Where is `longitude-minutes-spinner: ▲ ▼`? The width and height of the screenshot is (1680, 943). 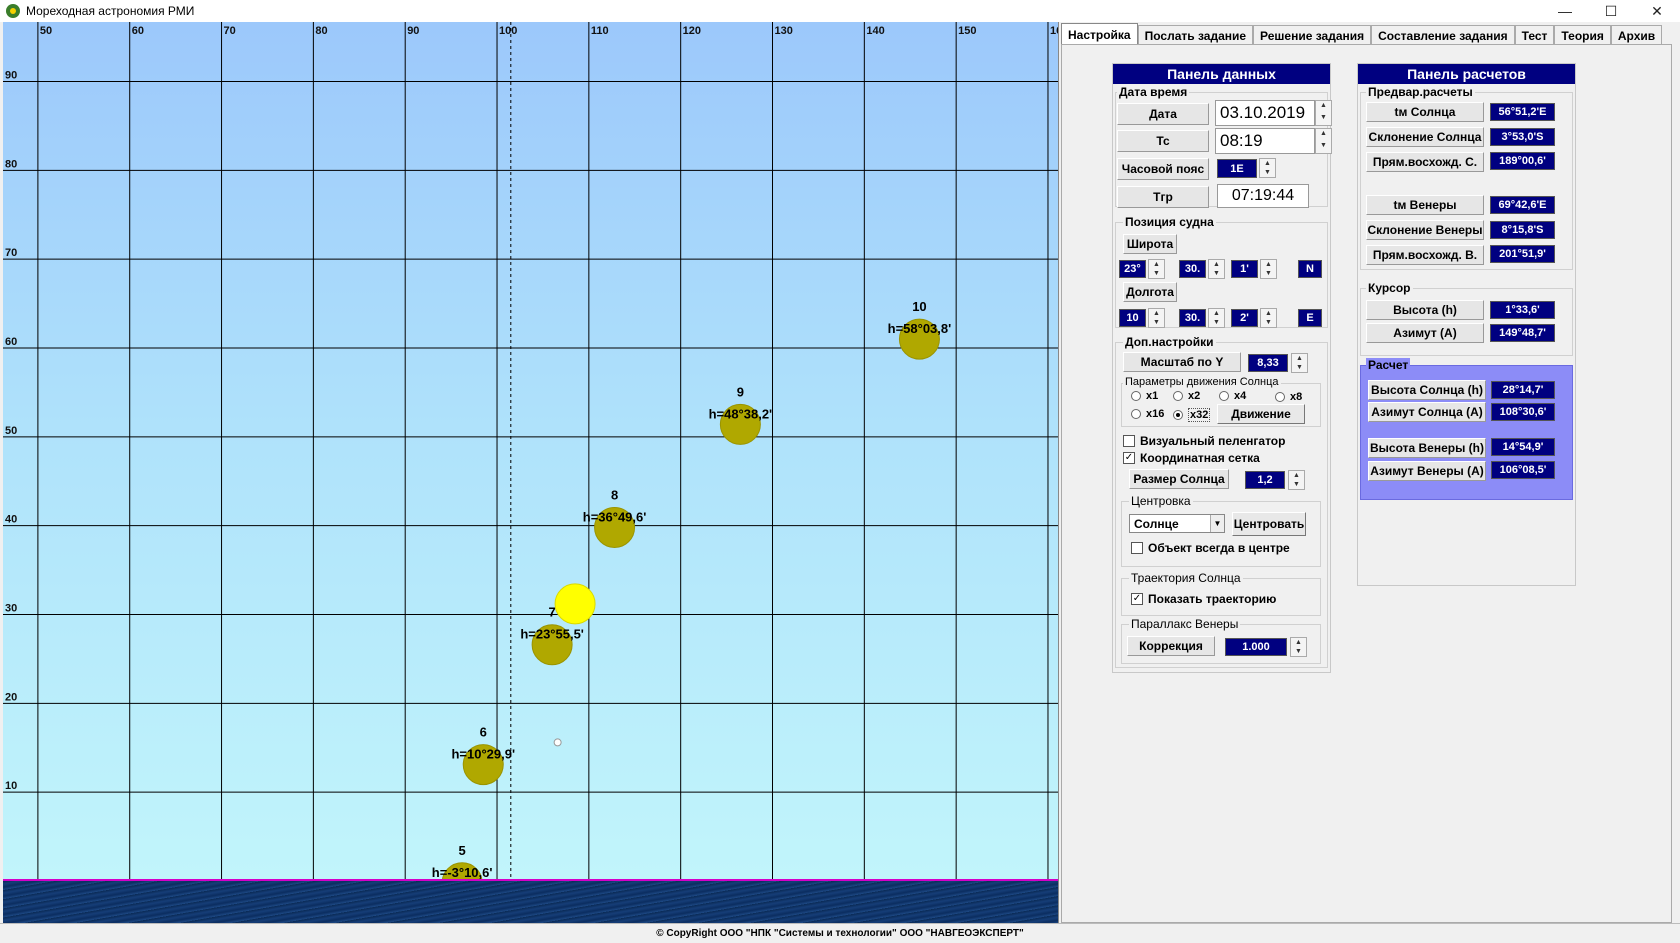
longitude-minutes-spinner: ▲ ▼ is located at coordinates (1216, 318).